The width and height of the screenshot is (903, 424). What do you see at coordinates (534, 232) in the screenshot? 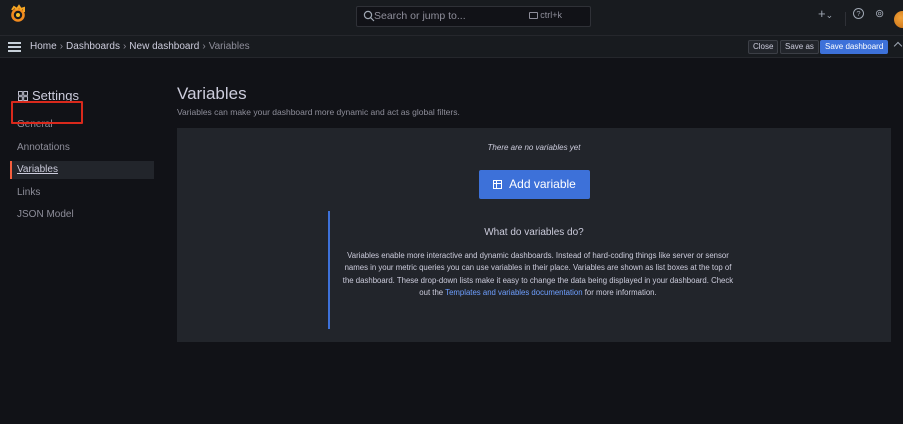
I see `help-title: What do variables do?` at bounding box center [534, 232].